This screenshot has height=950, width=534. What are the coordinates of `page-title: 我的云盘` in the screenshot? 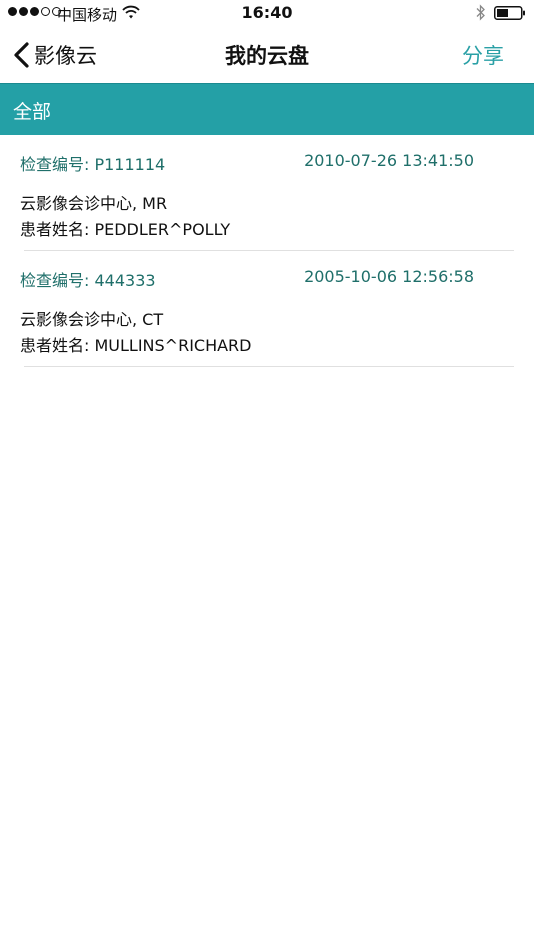 It's located at (267, 56).